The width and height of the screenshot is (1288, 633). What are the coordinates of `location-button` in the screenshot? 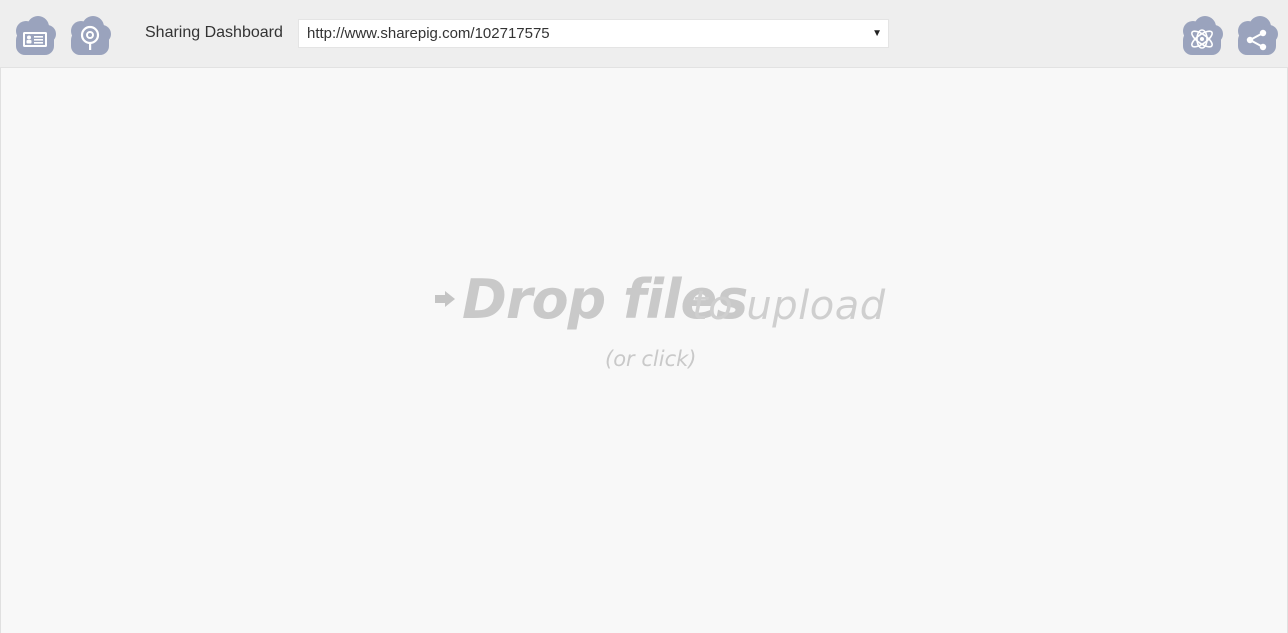 It's located at (90, 36).